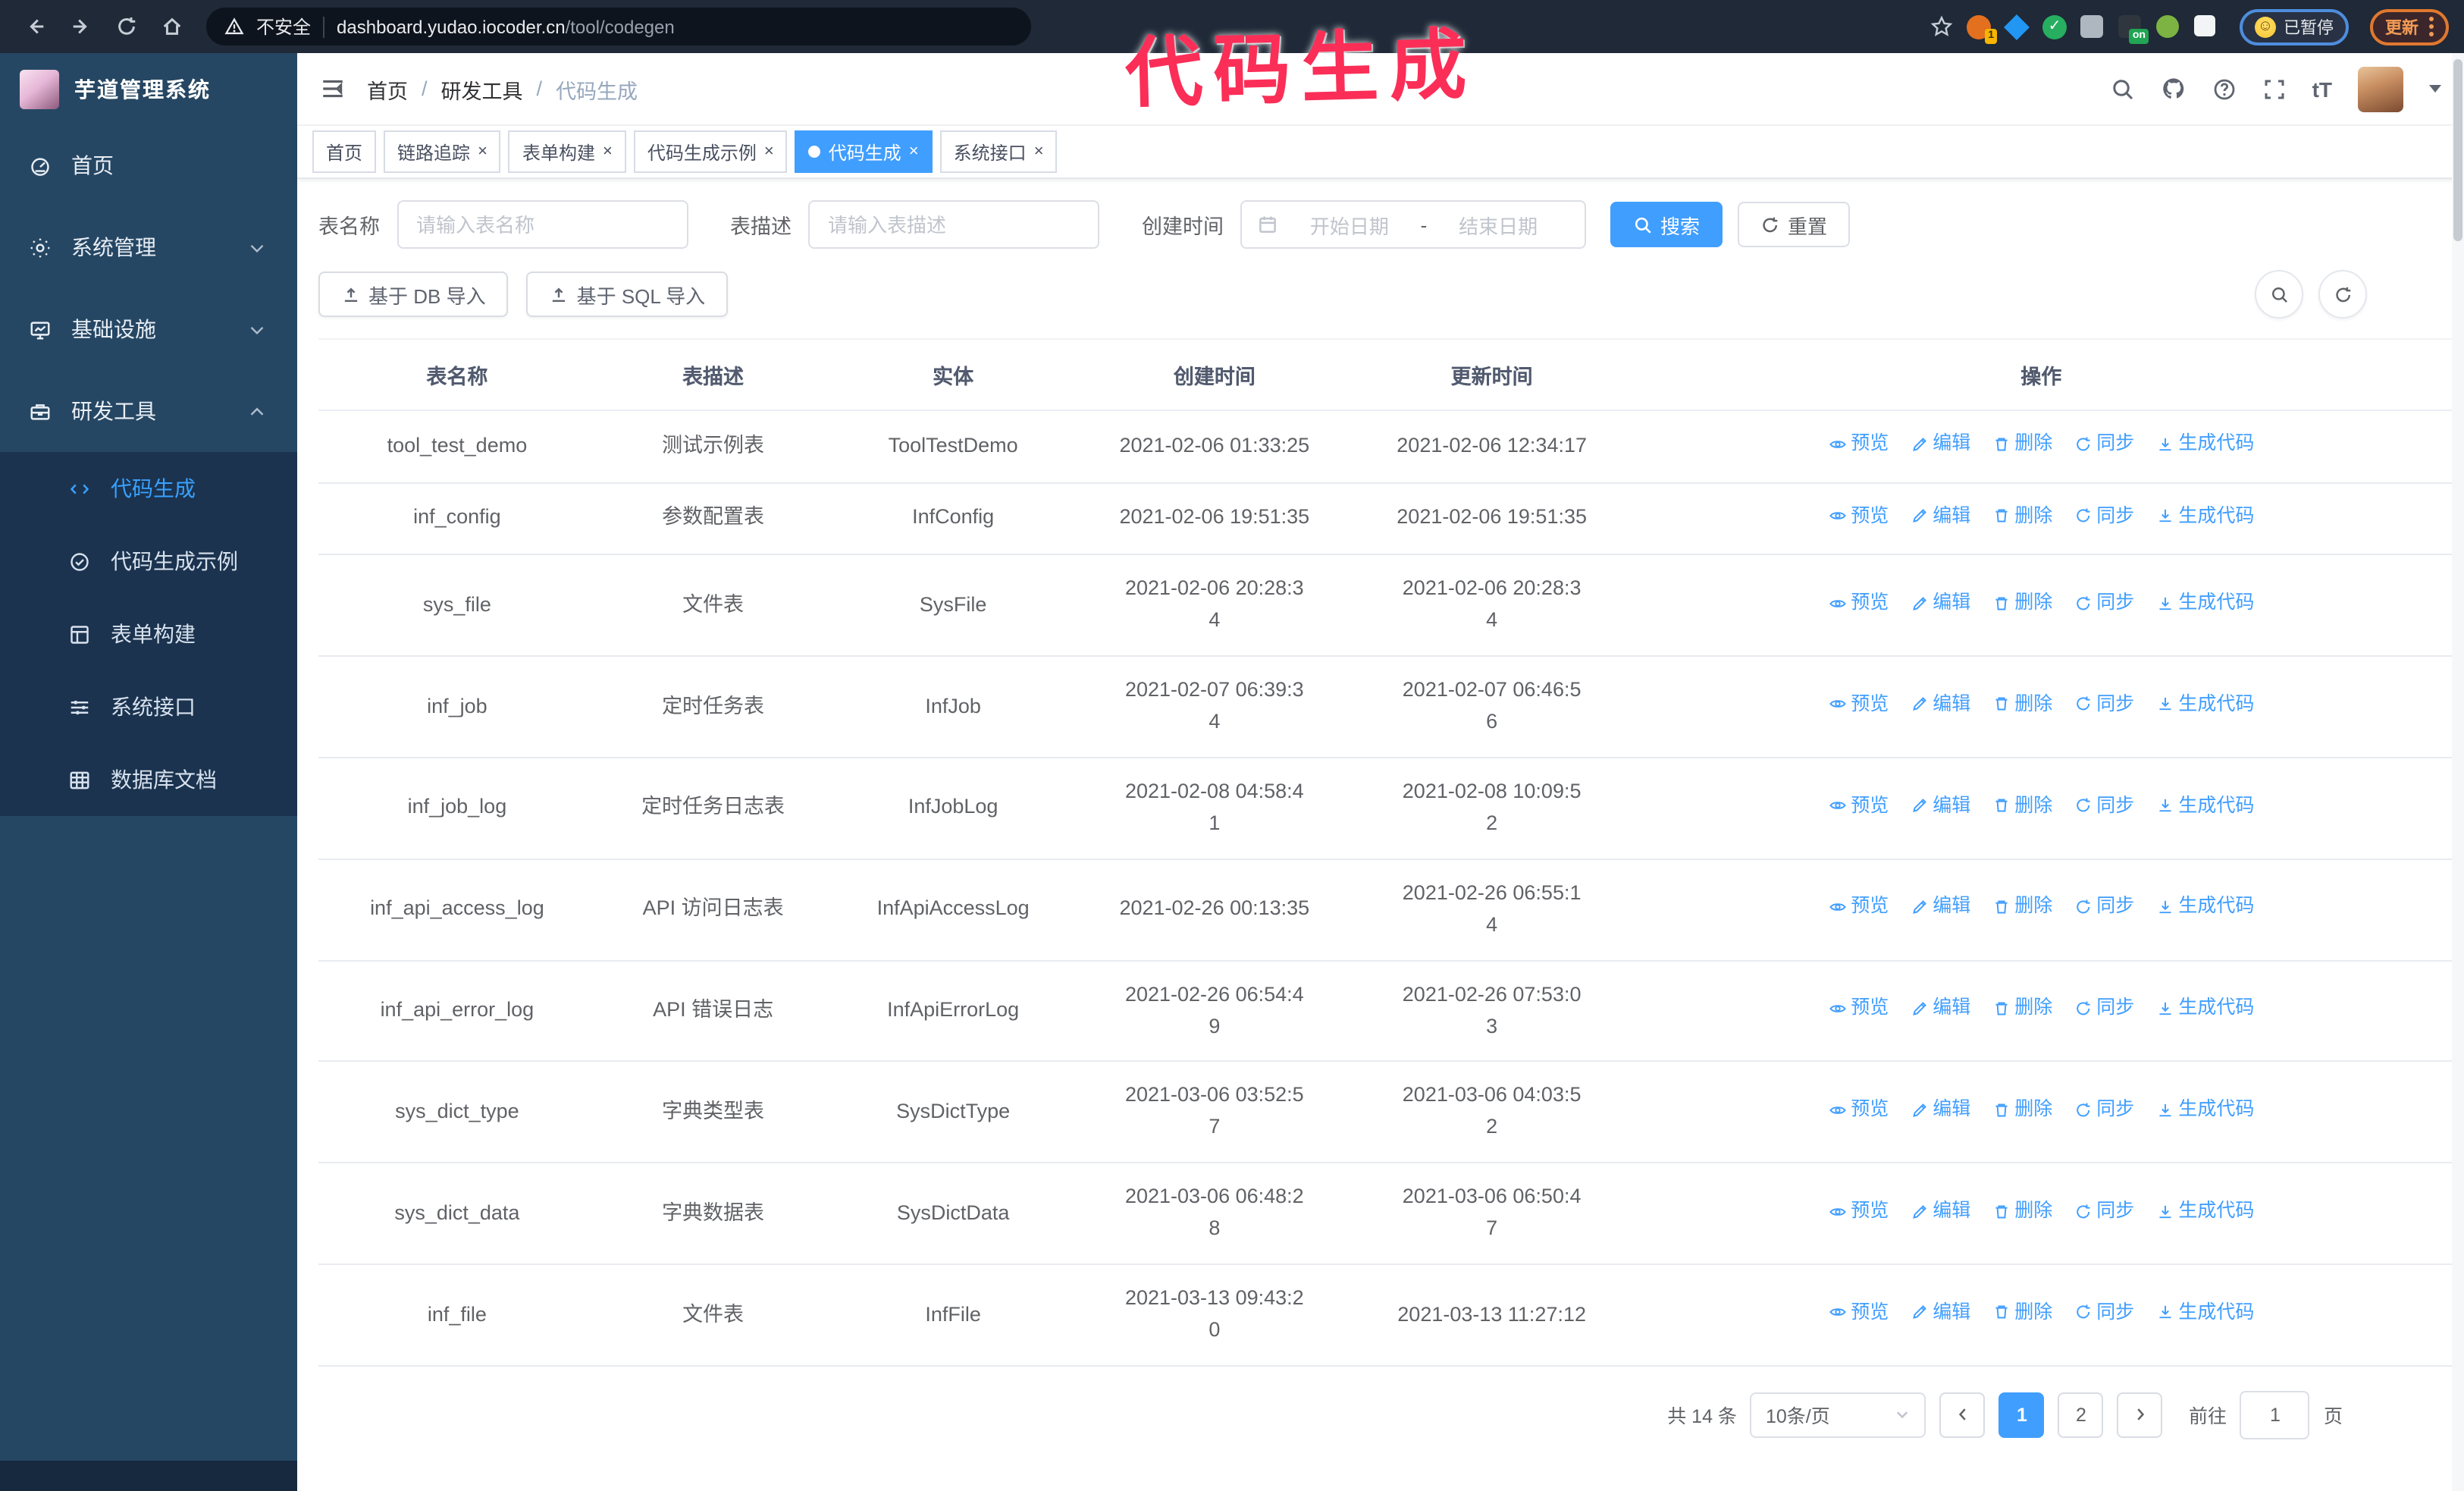 This screenshot has width=2464, height=1491. What do you see at coordinates (1941, 26) in the screenshot?
I see `bookmark-star-icon` at bounding box center [1941, 26].